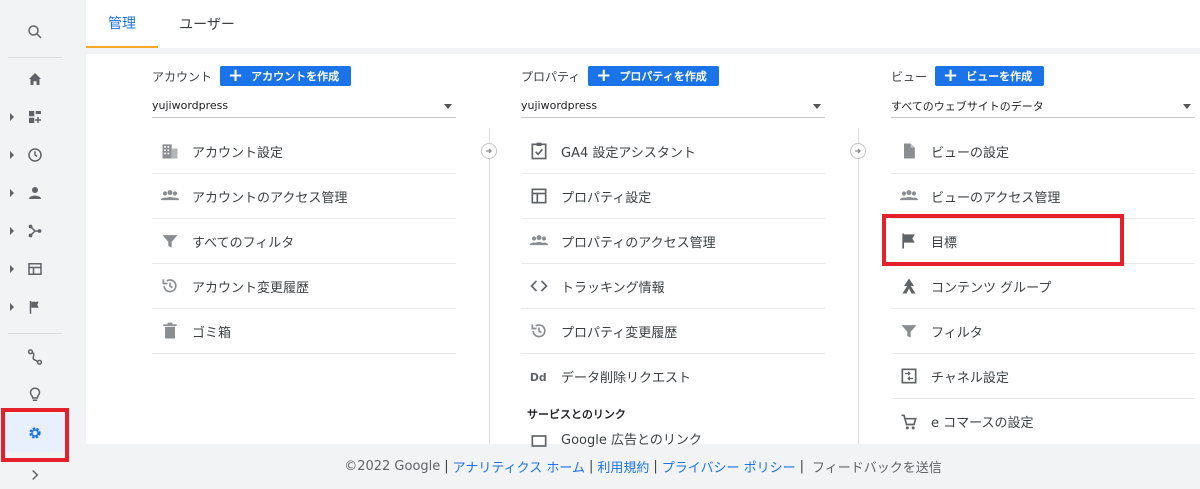  Describe the element at coordinates (909, 151) in the screenshot. I see `file-icon` at that location.